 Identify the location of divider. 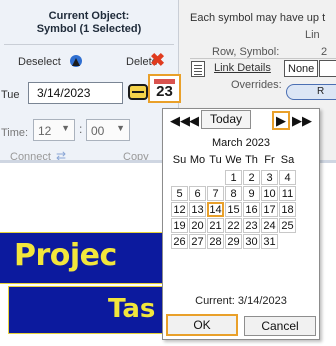
(263, 58).